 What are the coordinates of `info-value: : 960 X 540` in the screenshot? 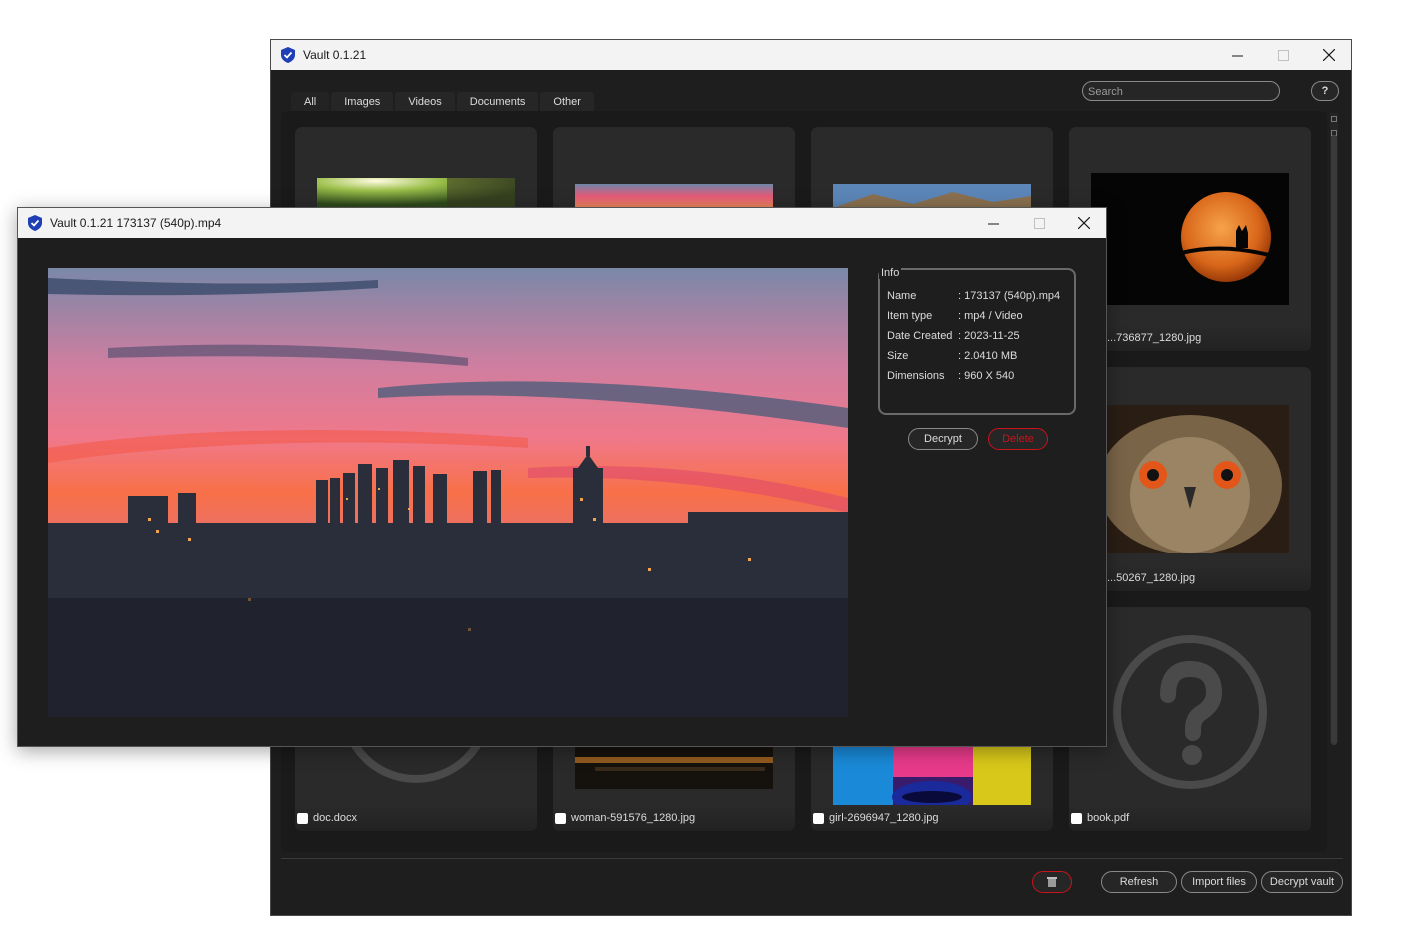 It's located at (986, 376).